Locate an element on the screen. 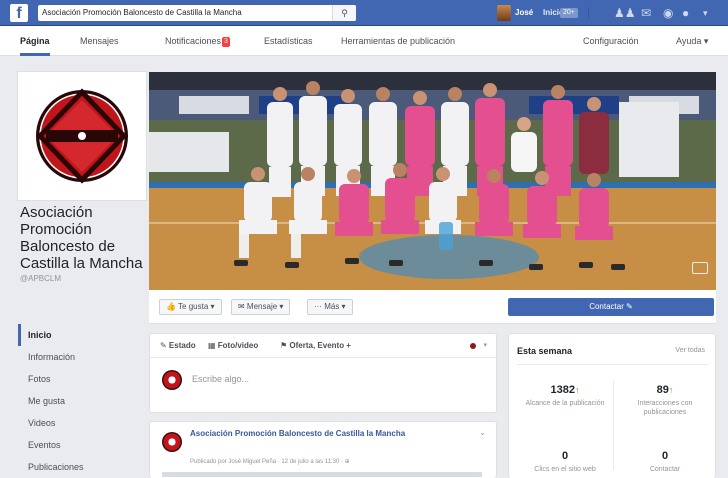  stat-contact: 0 Contactar is located at coordinates (665, 462).